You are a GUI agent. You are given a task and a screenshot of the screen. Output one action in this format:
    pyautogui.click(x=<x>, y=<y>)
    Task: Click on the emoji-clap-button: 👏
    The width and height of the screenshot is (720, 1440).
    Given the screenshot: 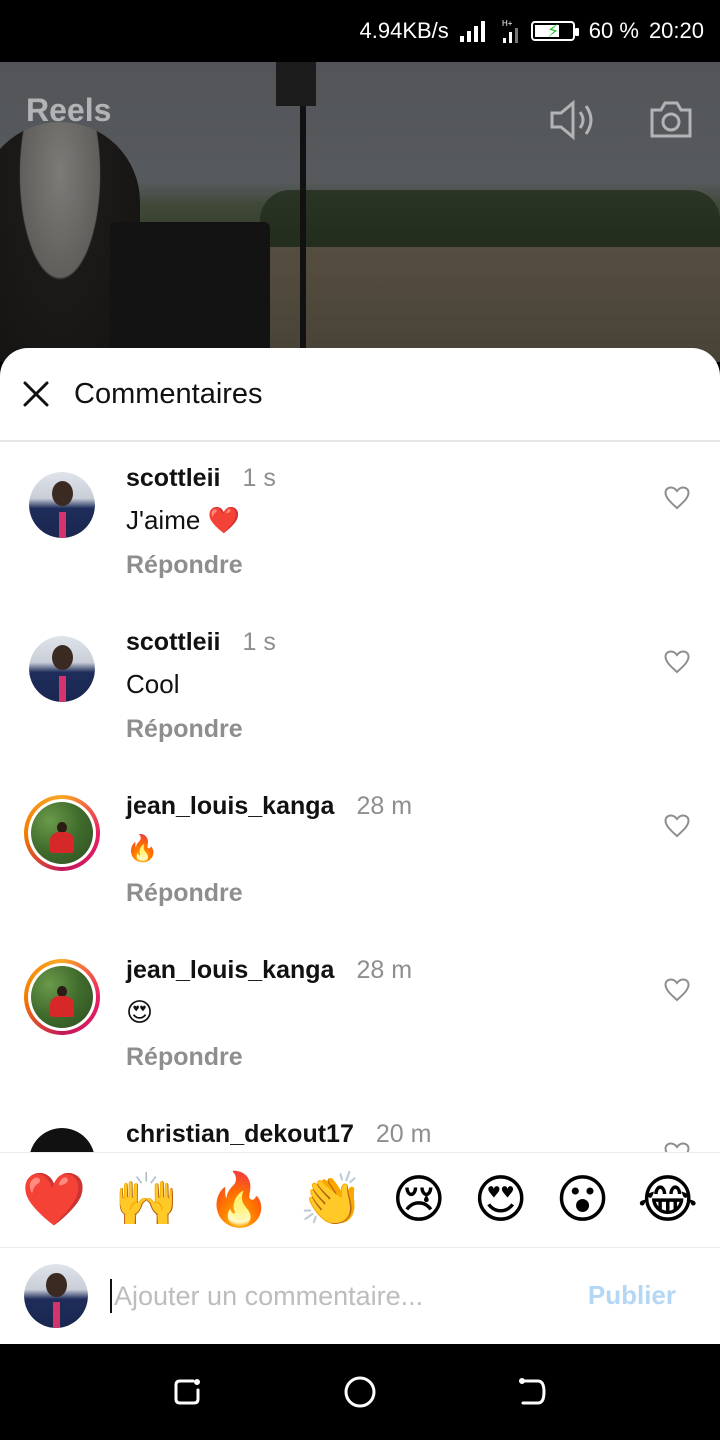 What is the action you would take?
    pyautogui.click(x=331, y=1200)
    